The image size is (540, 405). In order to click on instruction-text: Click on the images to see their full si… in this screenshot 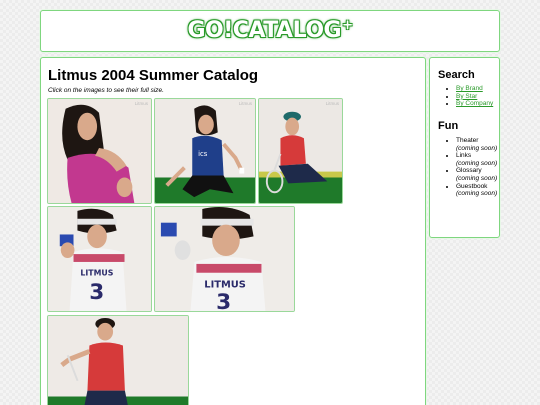, I will do `click(106, 90)`.